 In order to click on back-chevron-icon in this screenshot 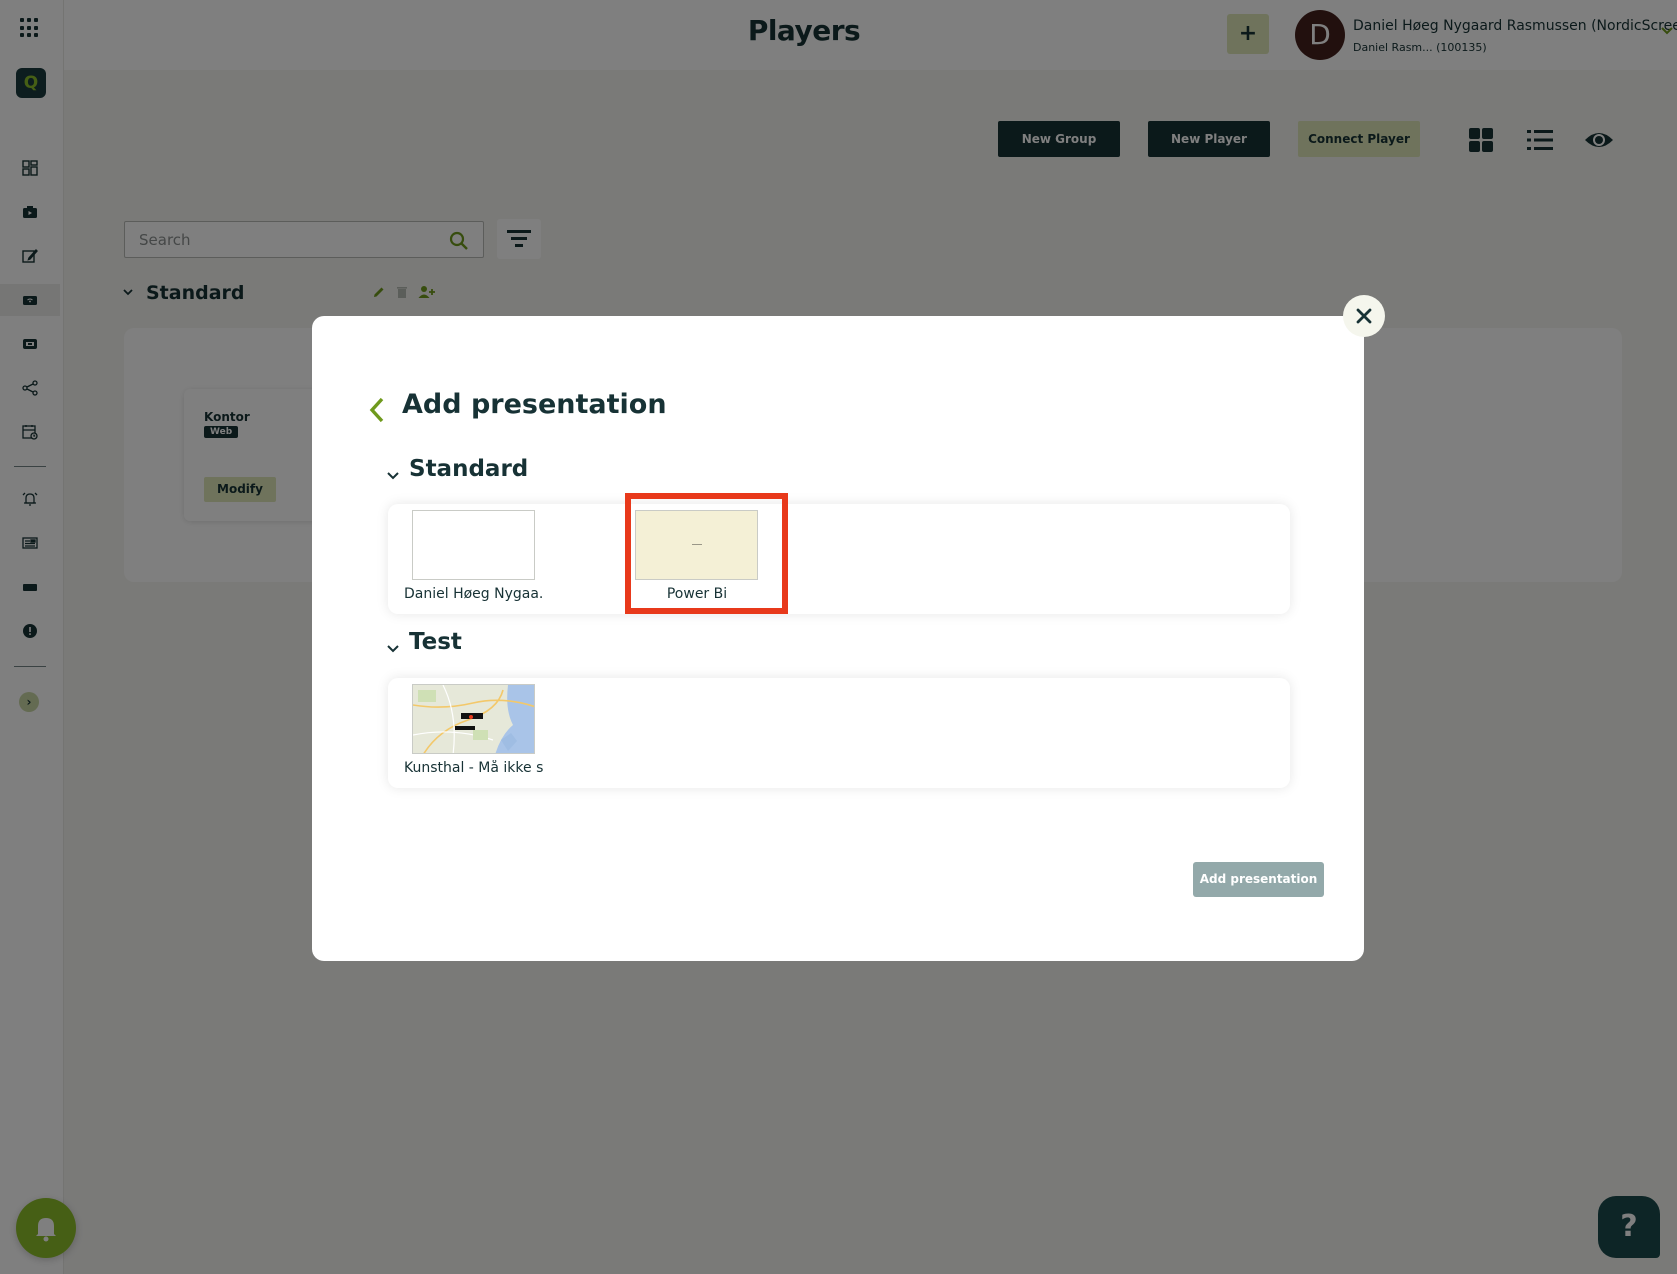, I will do `click(377, 410)`.